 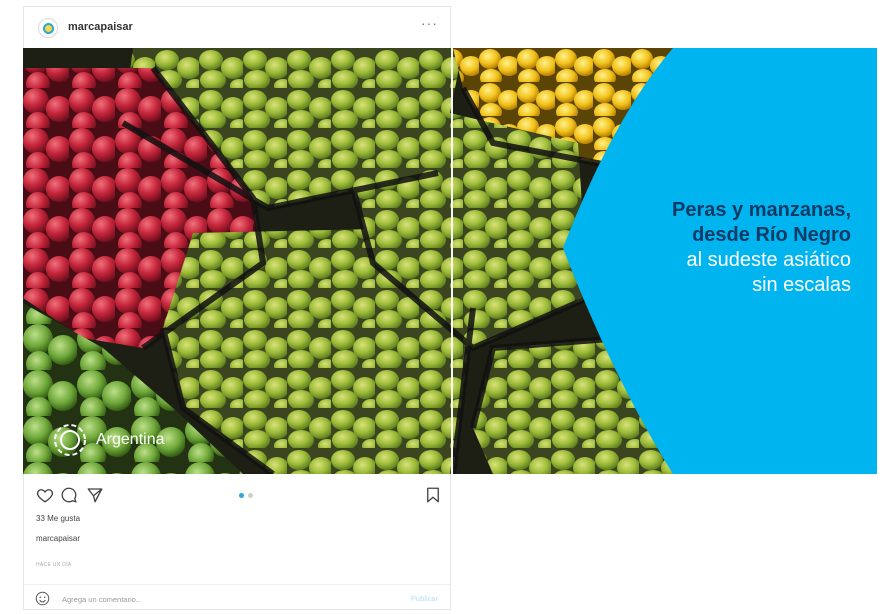 I want to click on post-timestamp: HACE UN DÍA, so click(x=54, y=565).